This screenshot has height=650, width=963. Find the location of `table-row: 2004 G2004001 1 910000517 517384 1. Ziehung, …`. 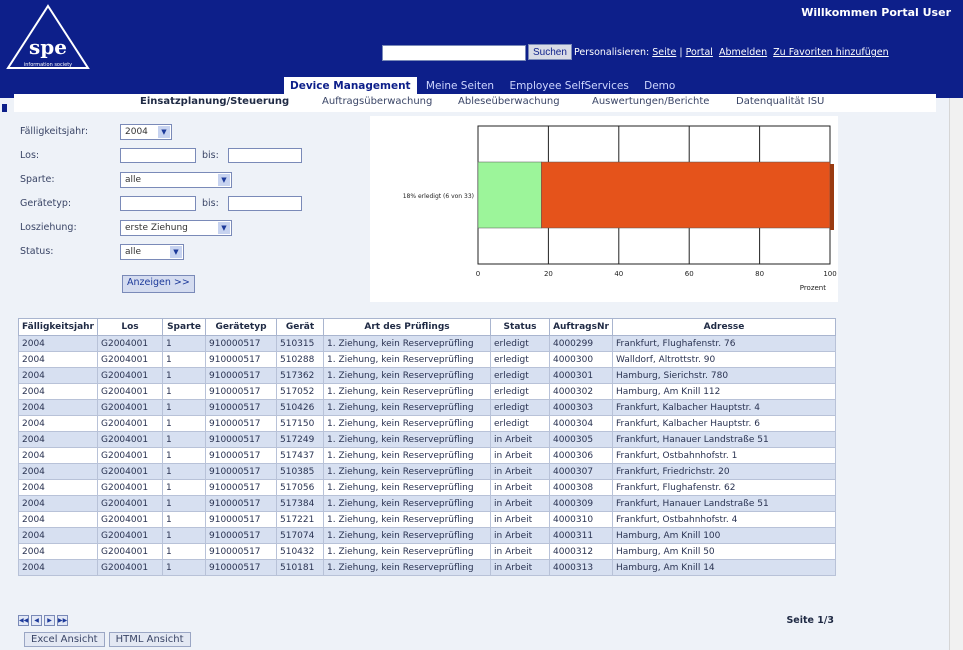

table-row: 2004 G2004001 1 910000517 517384 1. Ziehung, … is located at coordinates (427, 503).